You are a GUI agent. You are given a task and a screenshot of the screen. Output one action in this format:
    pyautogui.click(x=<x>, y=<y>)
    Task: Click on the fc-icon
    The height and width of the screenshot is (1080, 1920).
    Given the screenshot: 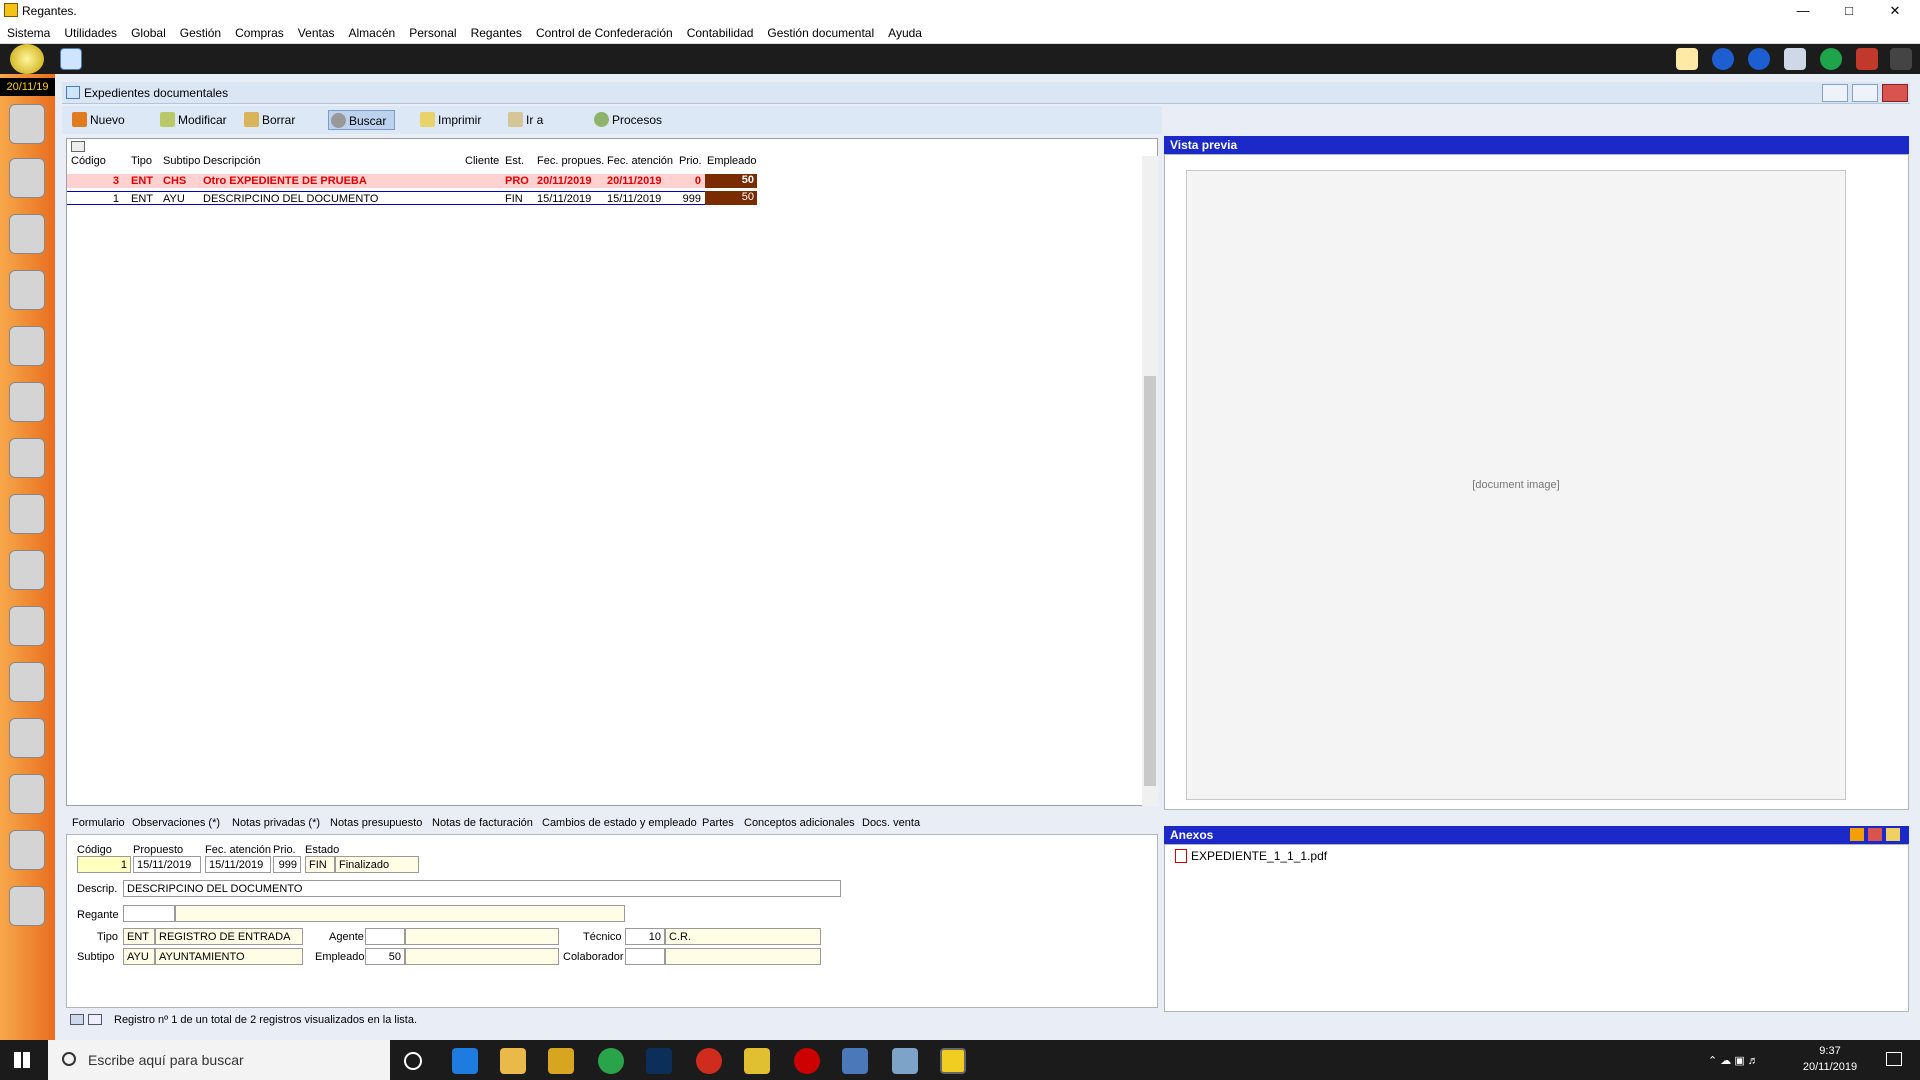 What is the action you would take?
    pyautogui.click(x=27, y=738)
    